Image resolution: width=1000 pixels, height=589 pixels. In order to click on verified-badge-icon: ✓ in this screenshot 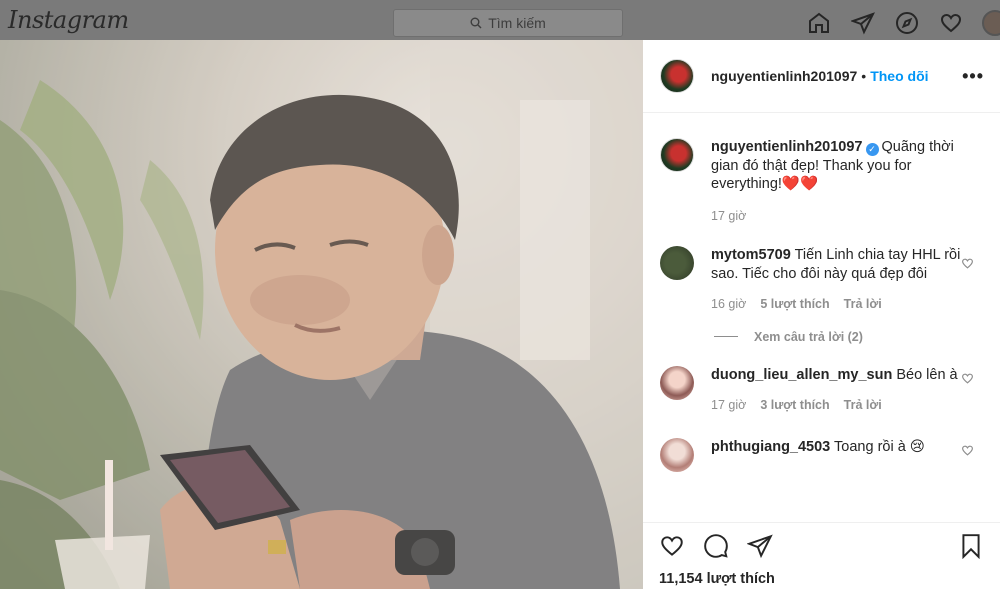, I will do `click(872, 149)`.